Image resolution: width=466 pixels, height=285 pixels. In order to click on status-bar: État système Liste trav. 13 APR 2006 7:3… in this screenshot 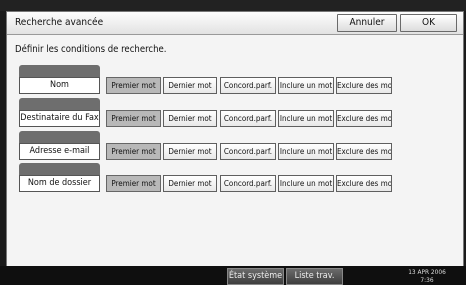, I will do `click(233, 275)`.